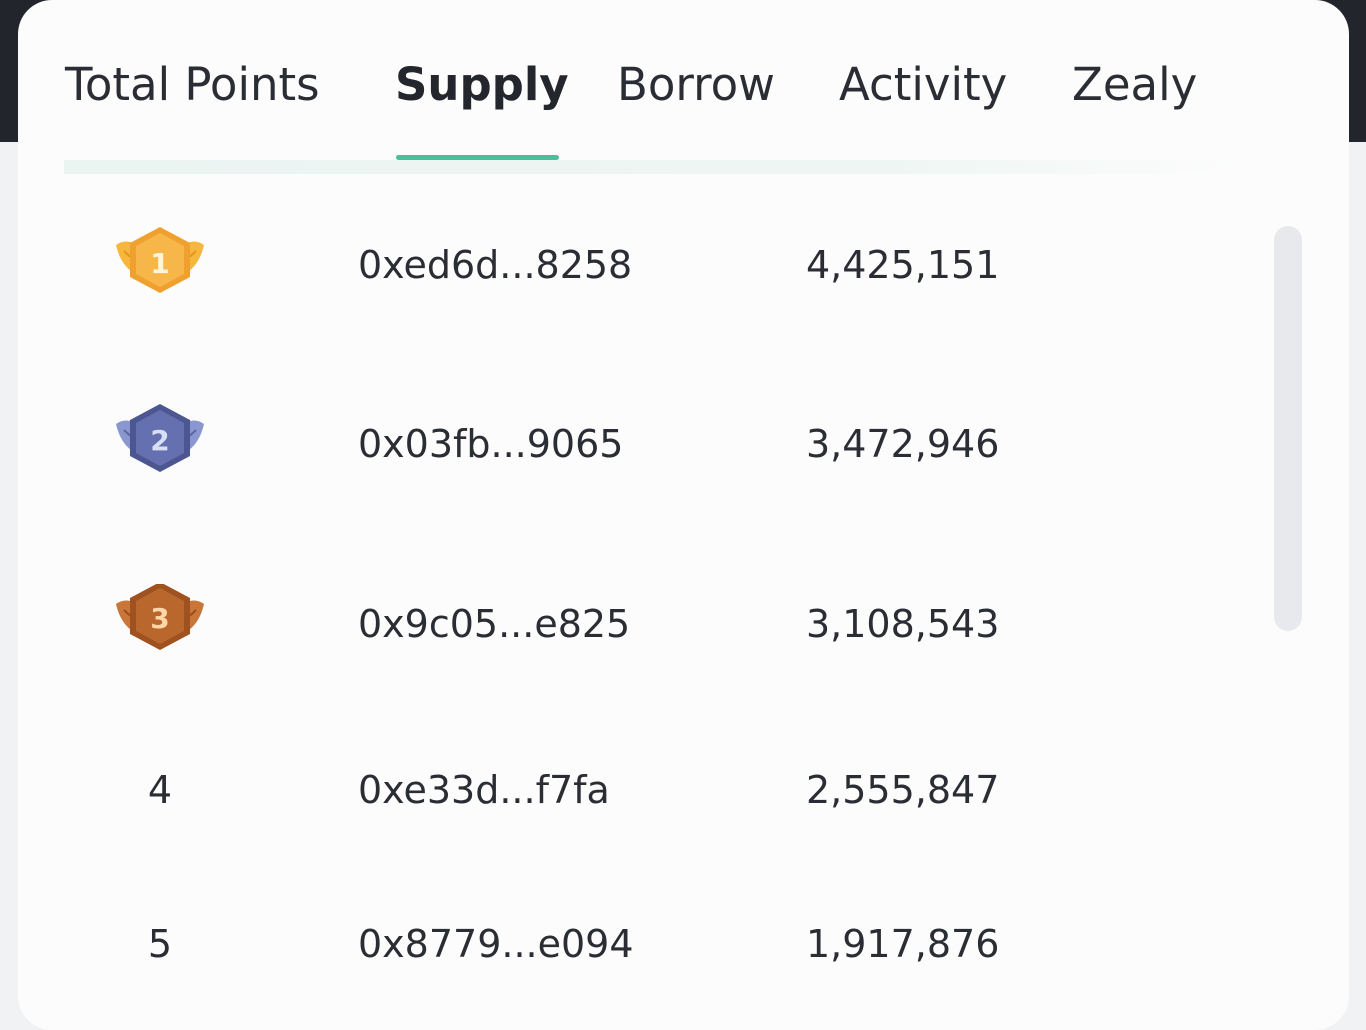 Image resolution: width=1366 pixels, height=1030 pixels. I want to click on bronze-medal-icon: 3, so click(160, 617).